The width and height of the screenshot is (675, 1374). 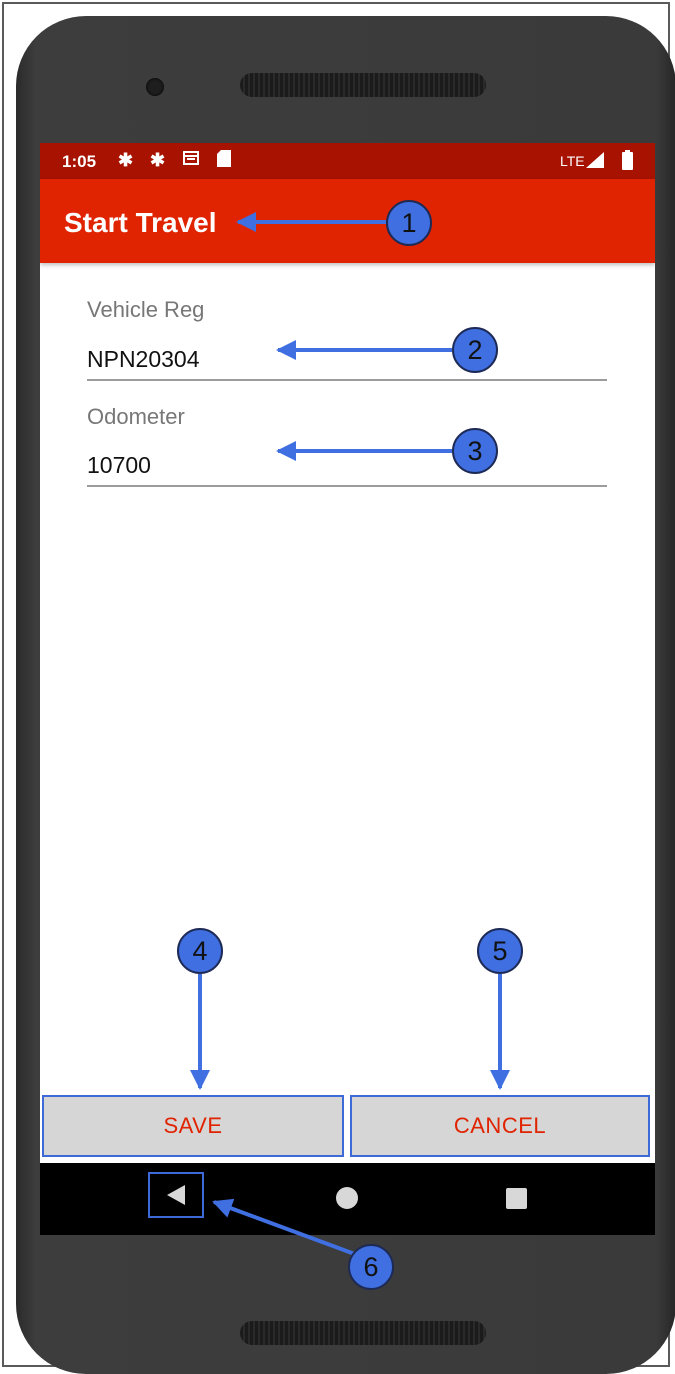 What do you see at coordinates (200, 951) in the screenshot?
I see `annotation-marker-4: 4` at bounding box center [200, 951].